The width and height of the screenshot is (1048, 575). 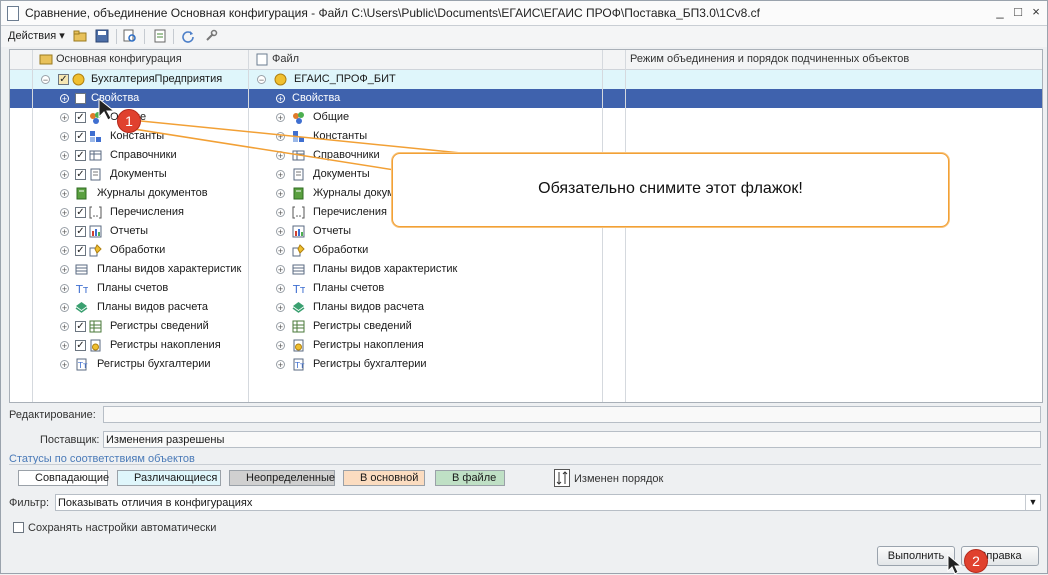 What do you see at coordinates (526, 250) in the screenshot?
I see `tree-row: + ✓ Обработки + Обработки` at bounding box center [526, 250].